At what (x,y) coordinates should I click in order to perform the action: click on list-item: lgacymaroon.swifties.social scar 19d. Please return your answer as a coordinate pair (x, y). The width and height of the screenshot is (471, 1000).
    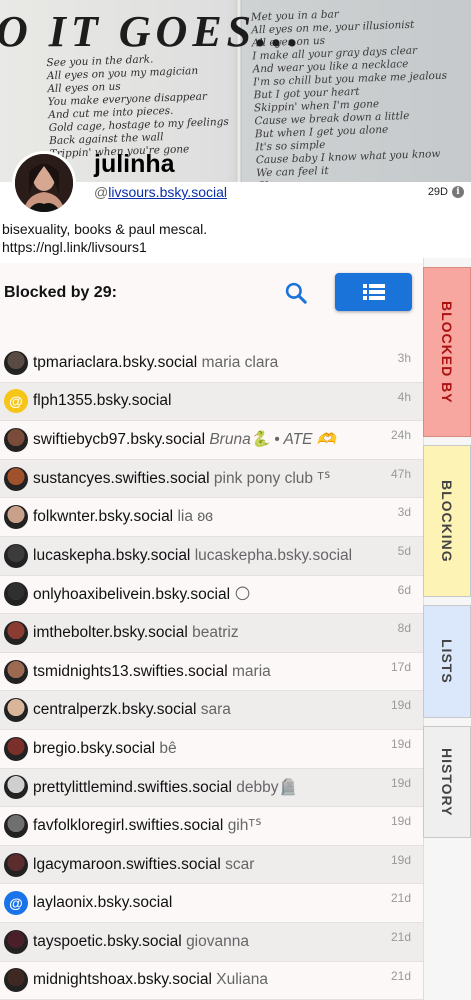
    Looking at the image, I should click on (211, 865).